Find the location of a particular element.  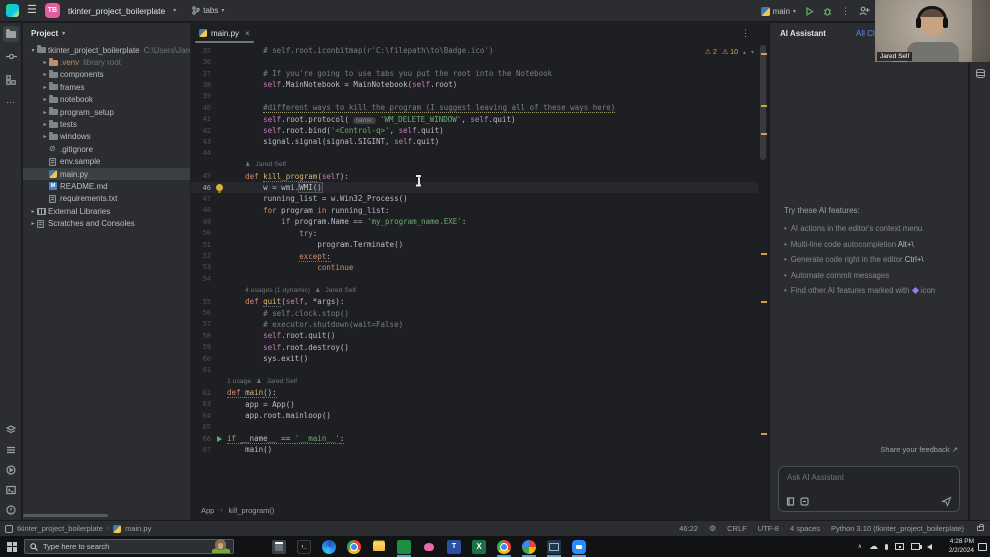

chevron-down-icon: ▾ is located at coordinates (33, 50).